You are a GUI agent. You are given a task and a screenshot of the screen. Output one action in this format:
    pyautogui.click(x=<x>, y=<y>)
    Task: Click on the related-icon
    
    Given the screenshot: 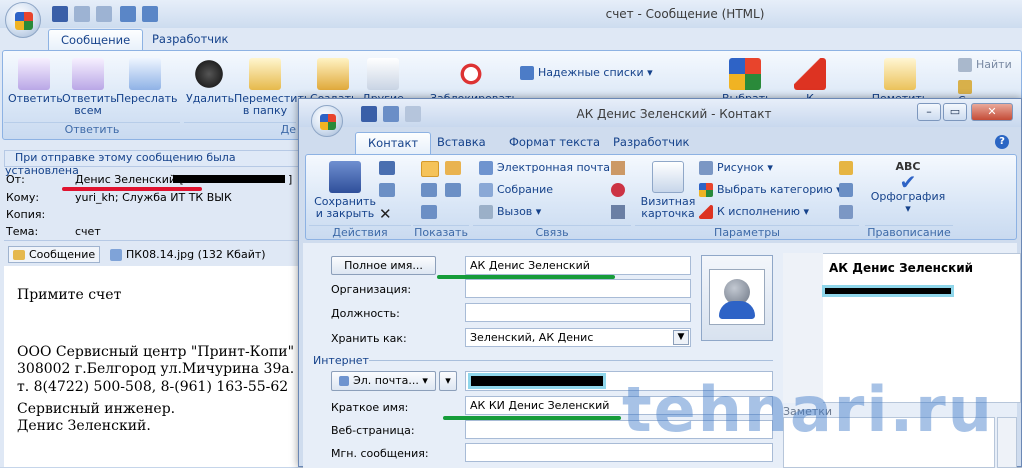 What is the action you would take?
    pyautogui.click(x=965, y=87)
    